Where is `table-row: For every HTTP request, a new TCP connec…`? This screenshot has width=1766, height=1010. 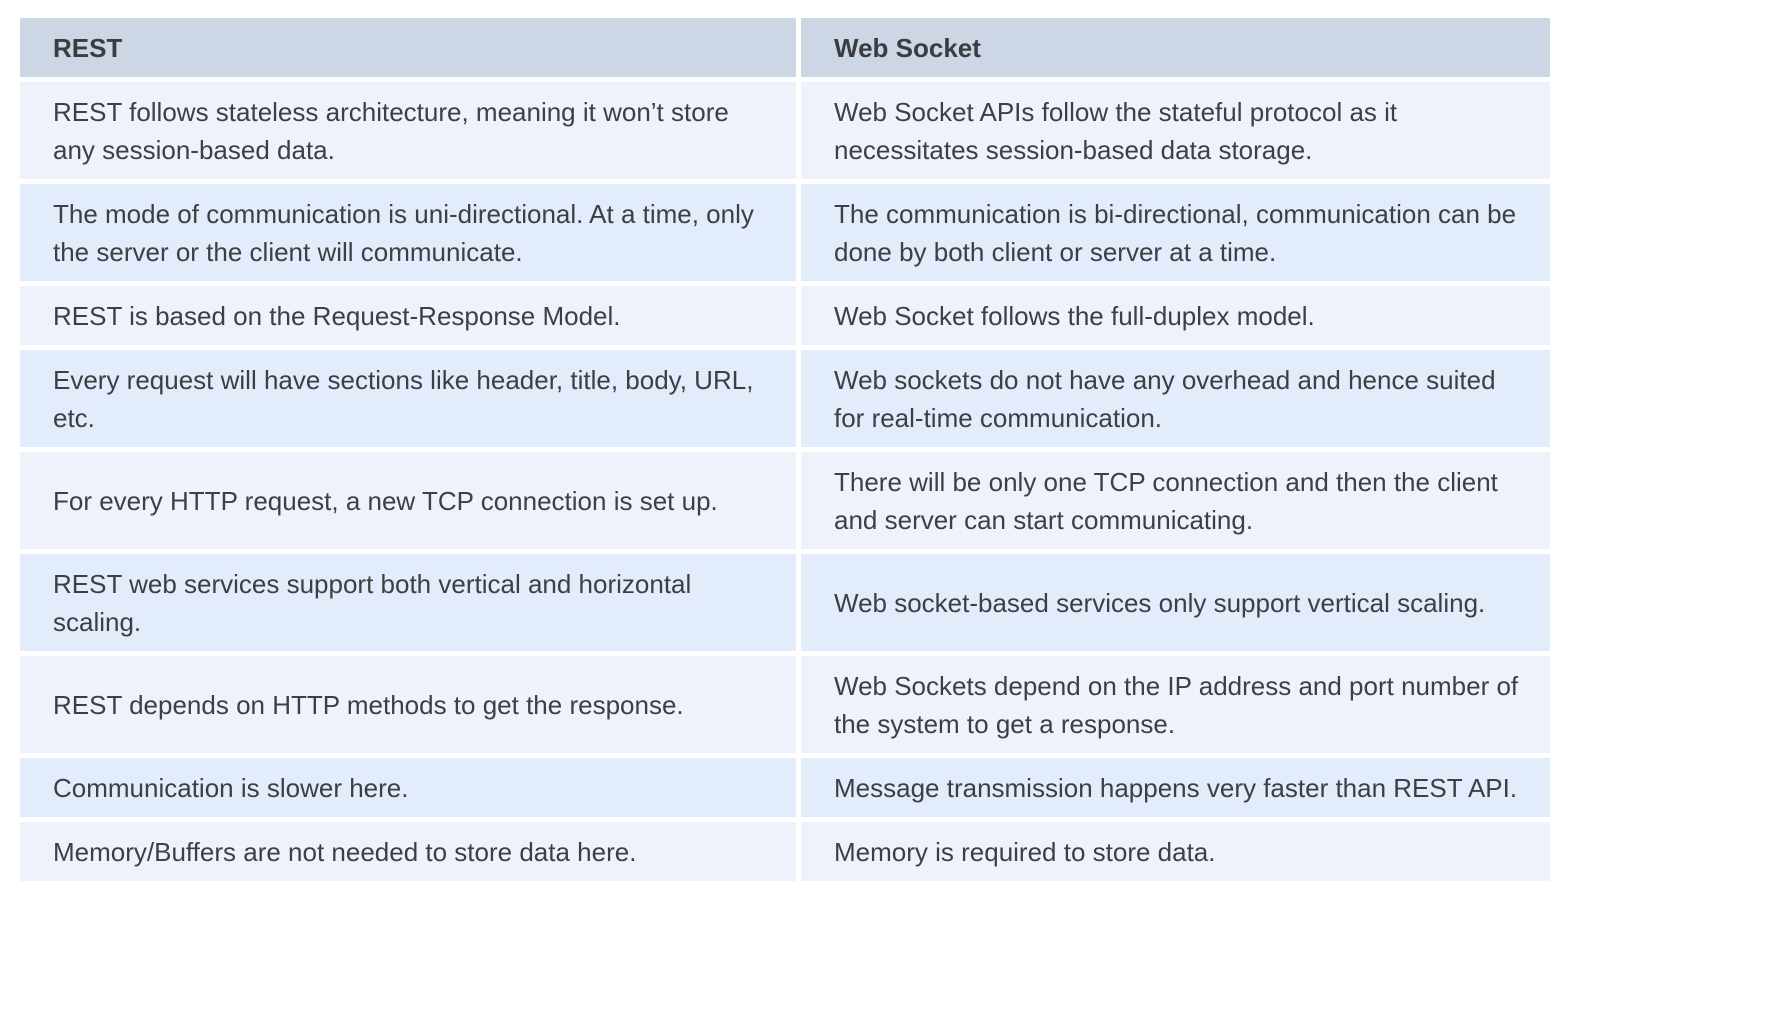
table-row: For every HTTP request, a new TCP connec… is located at coordinates (785, 500).